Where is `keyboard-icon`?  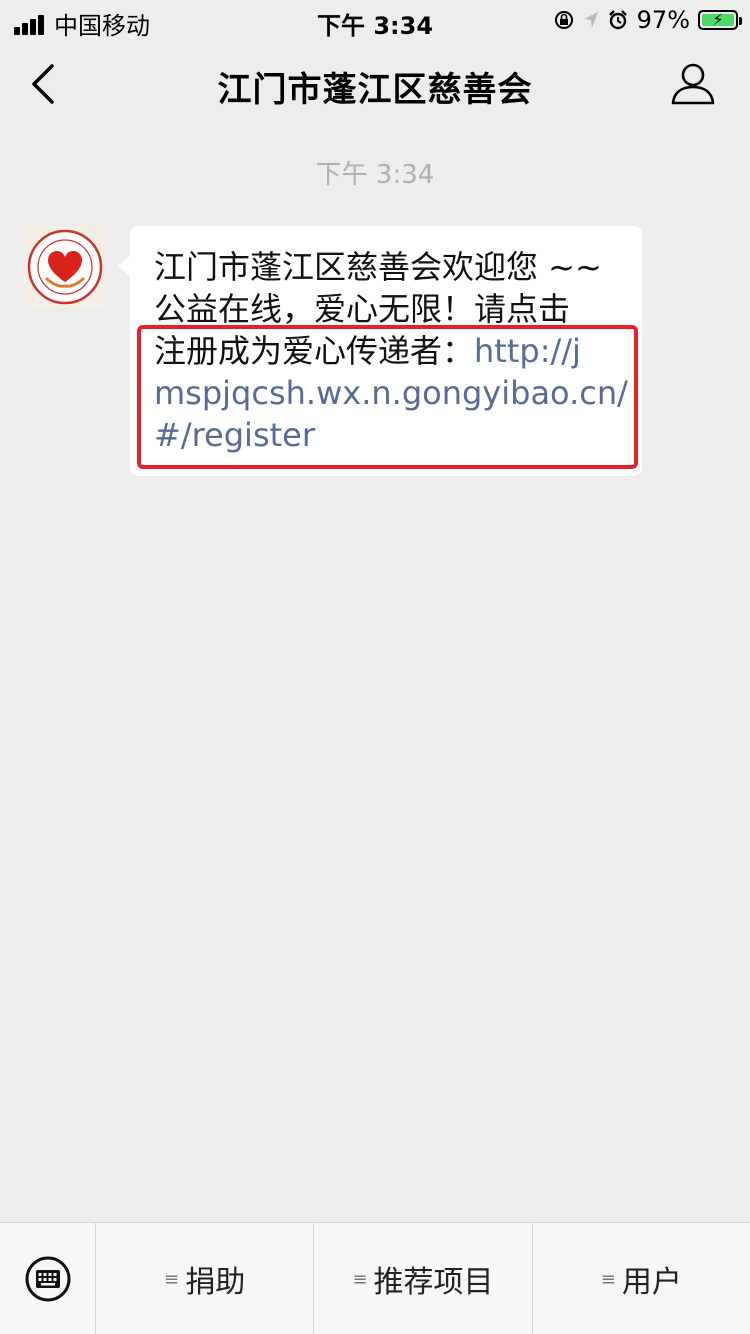
keyboard-icon is located at coordinates (47, 1279).